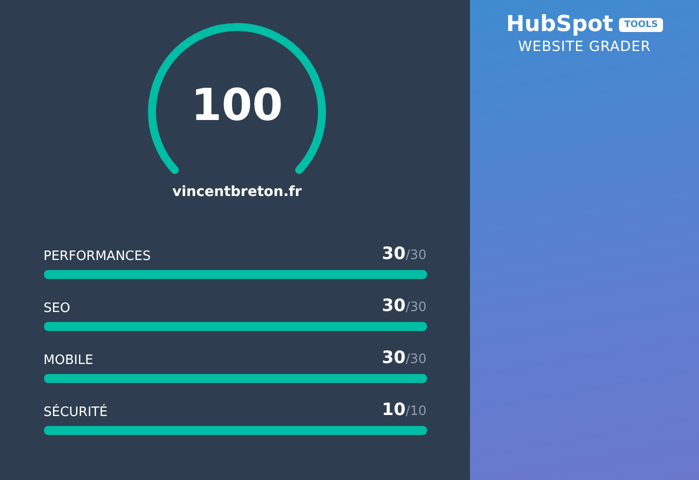  What do you see at coordinates (97, 256) in the screenshot?
I see `metric-label: PERFORMANCES` at bounding box center [97, 256].